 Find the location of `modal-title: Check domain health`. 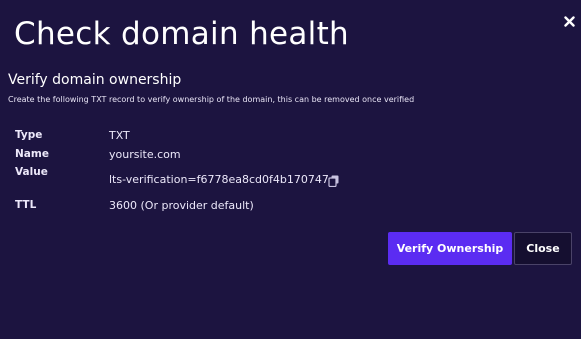

modal-title: Check domain health is located at coordinates (181, 34).